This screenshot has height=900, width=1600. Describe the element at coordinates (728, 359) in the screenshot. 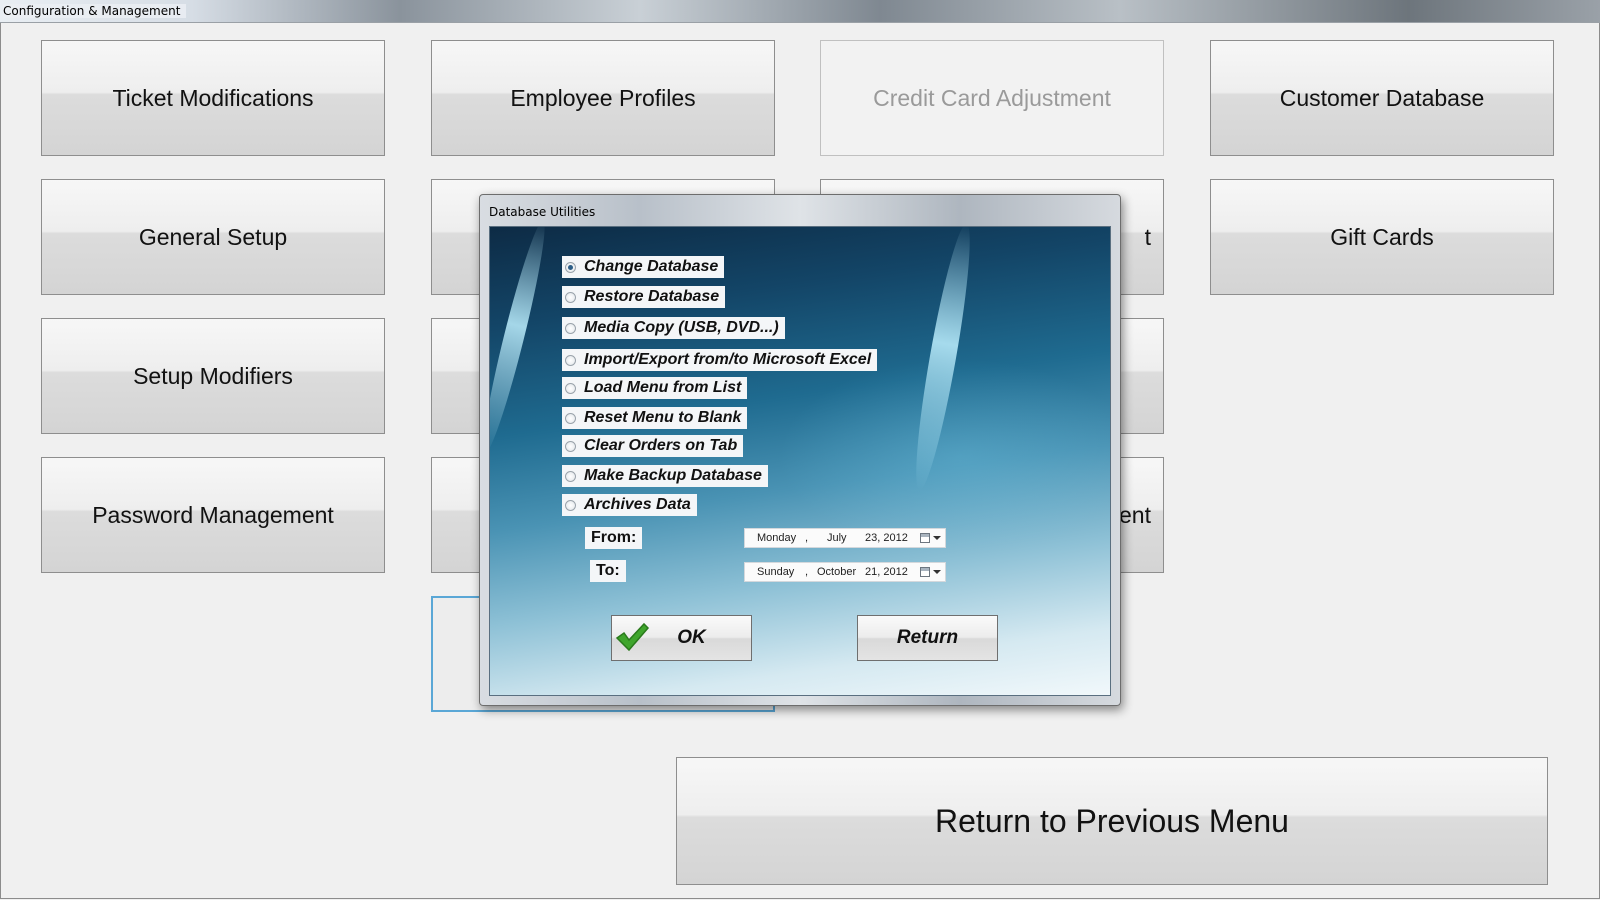

I see `option-label: Import/Export from/to Microsoft Excel` at that location.